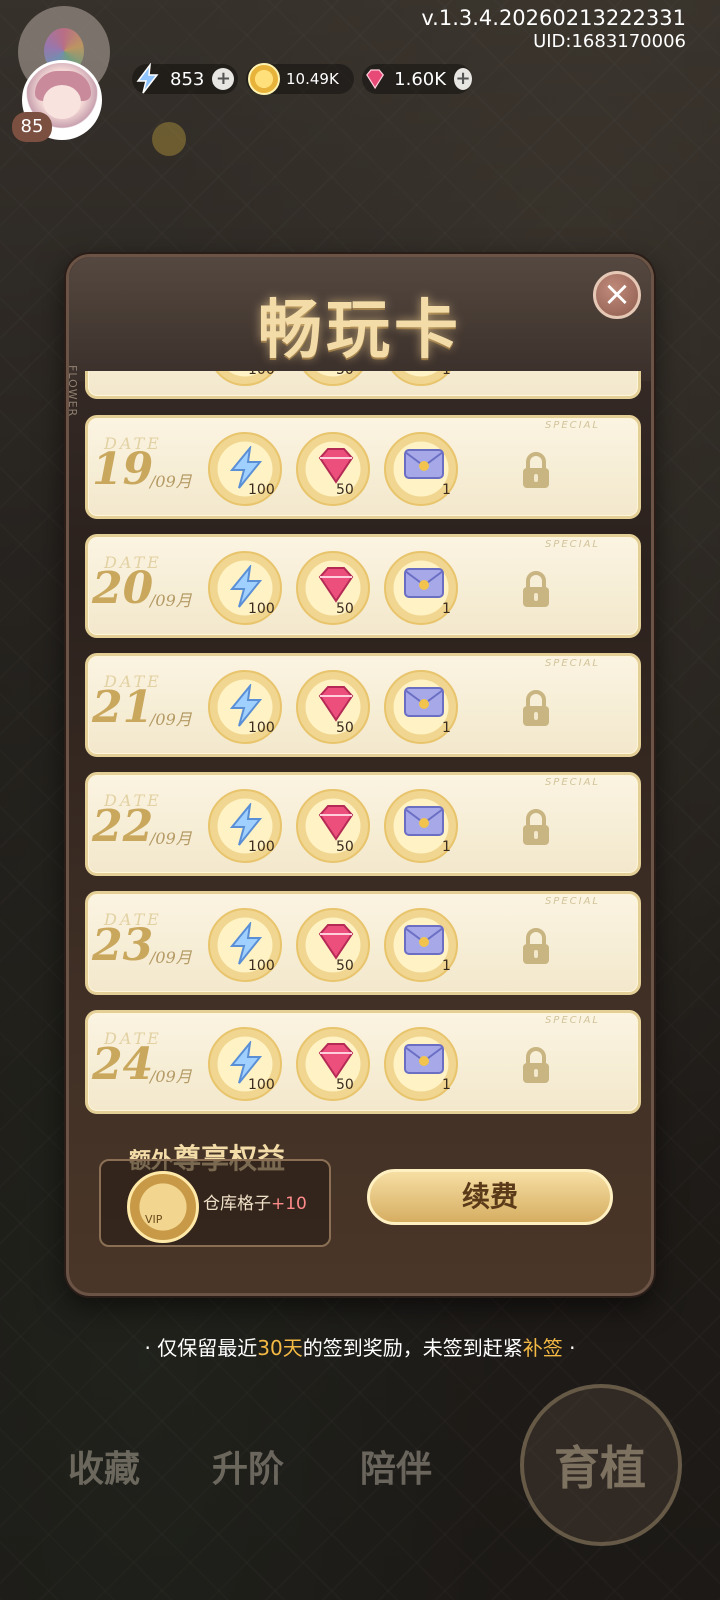 This screenshot has width=720, height=1600. I want to click on makeup-signin-link: 补签, so click(543, 1348).